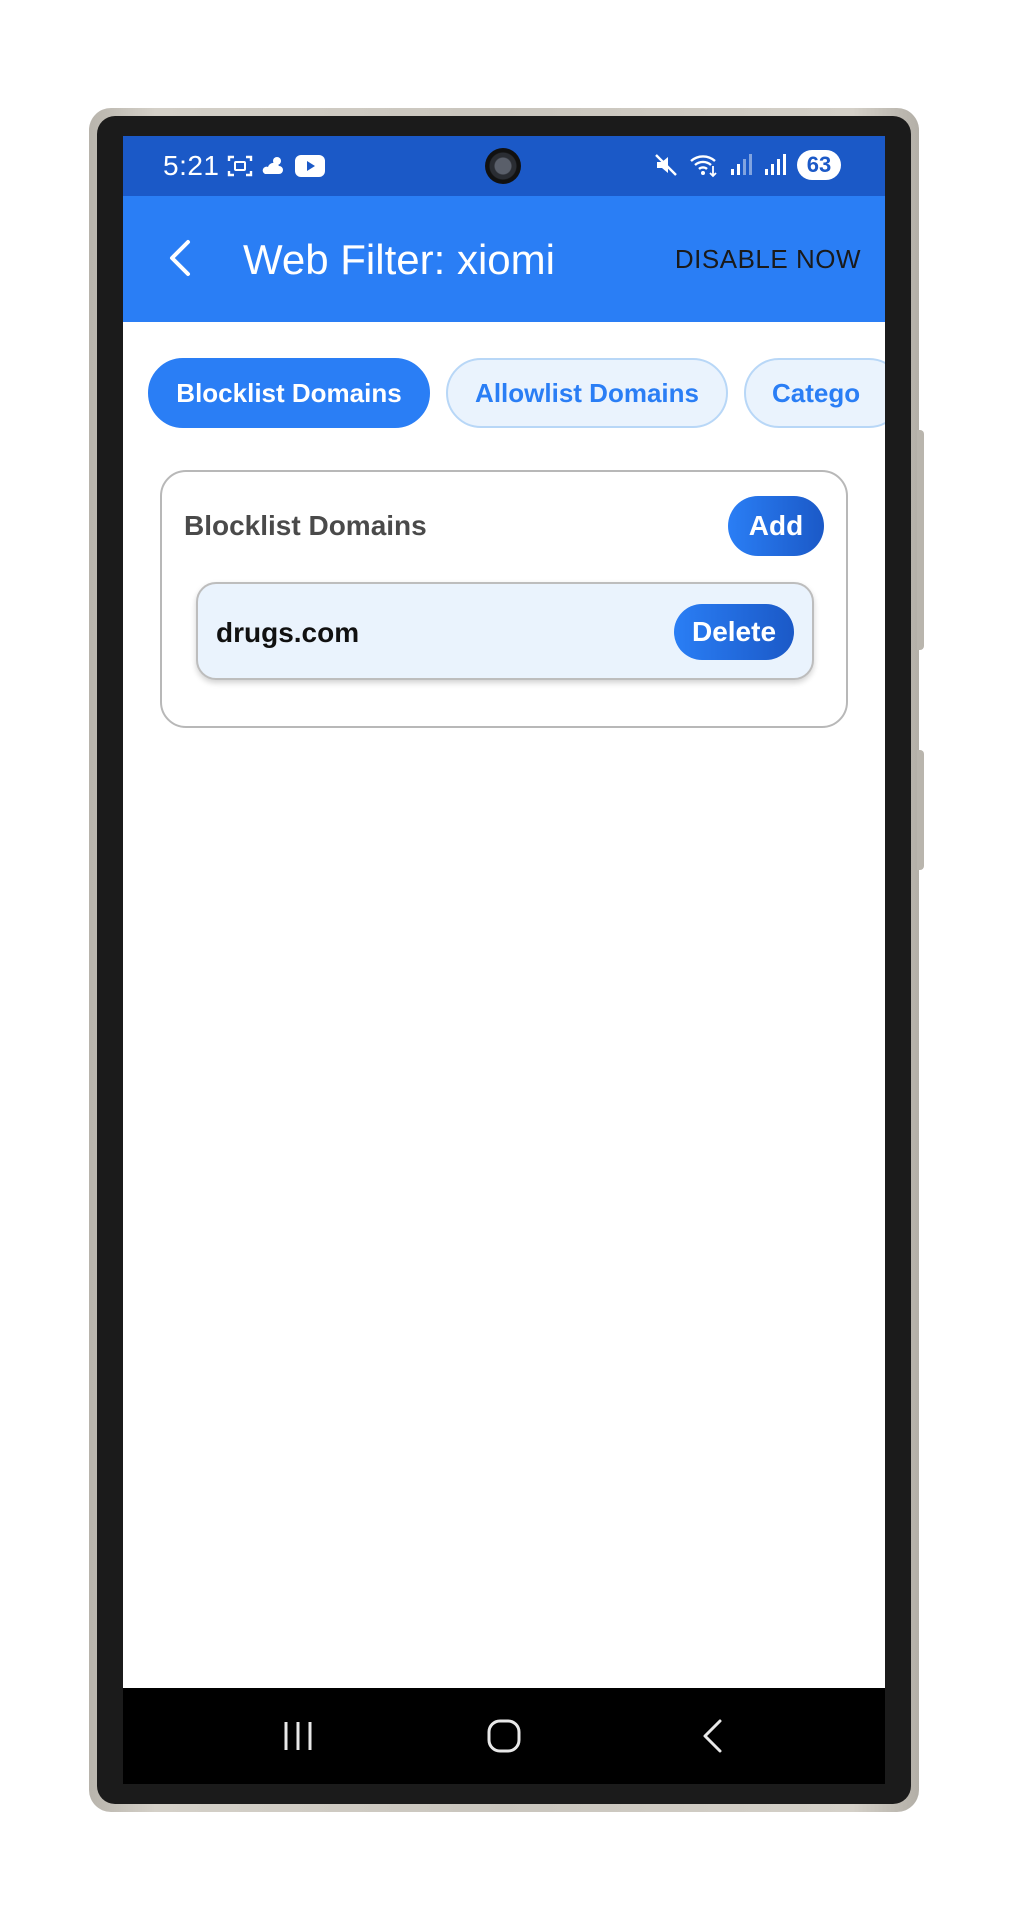 The height and width of the screenshot is (1920, 1013). I want to click on page-title: Web Filter: xiomi, so click(399, 259).